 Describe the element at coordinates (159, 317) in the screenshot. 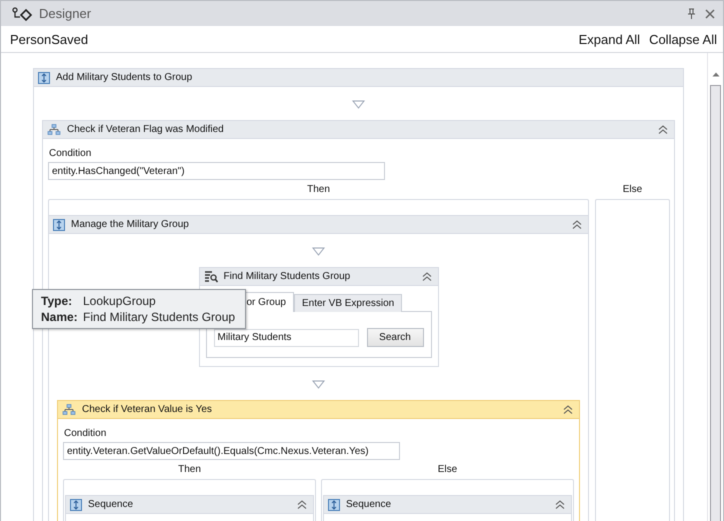

I see `tooltip-value: Find Military Students Group` at that location.